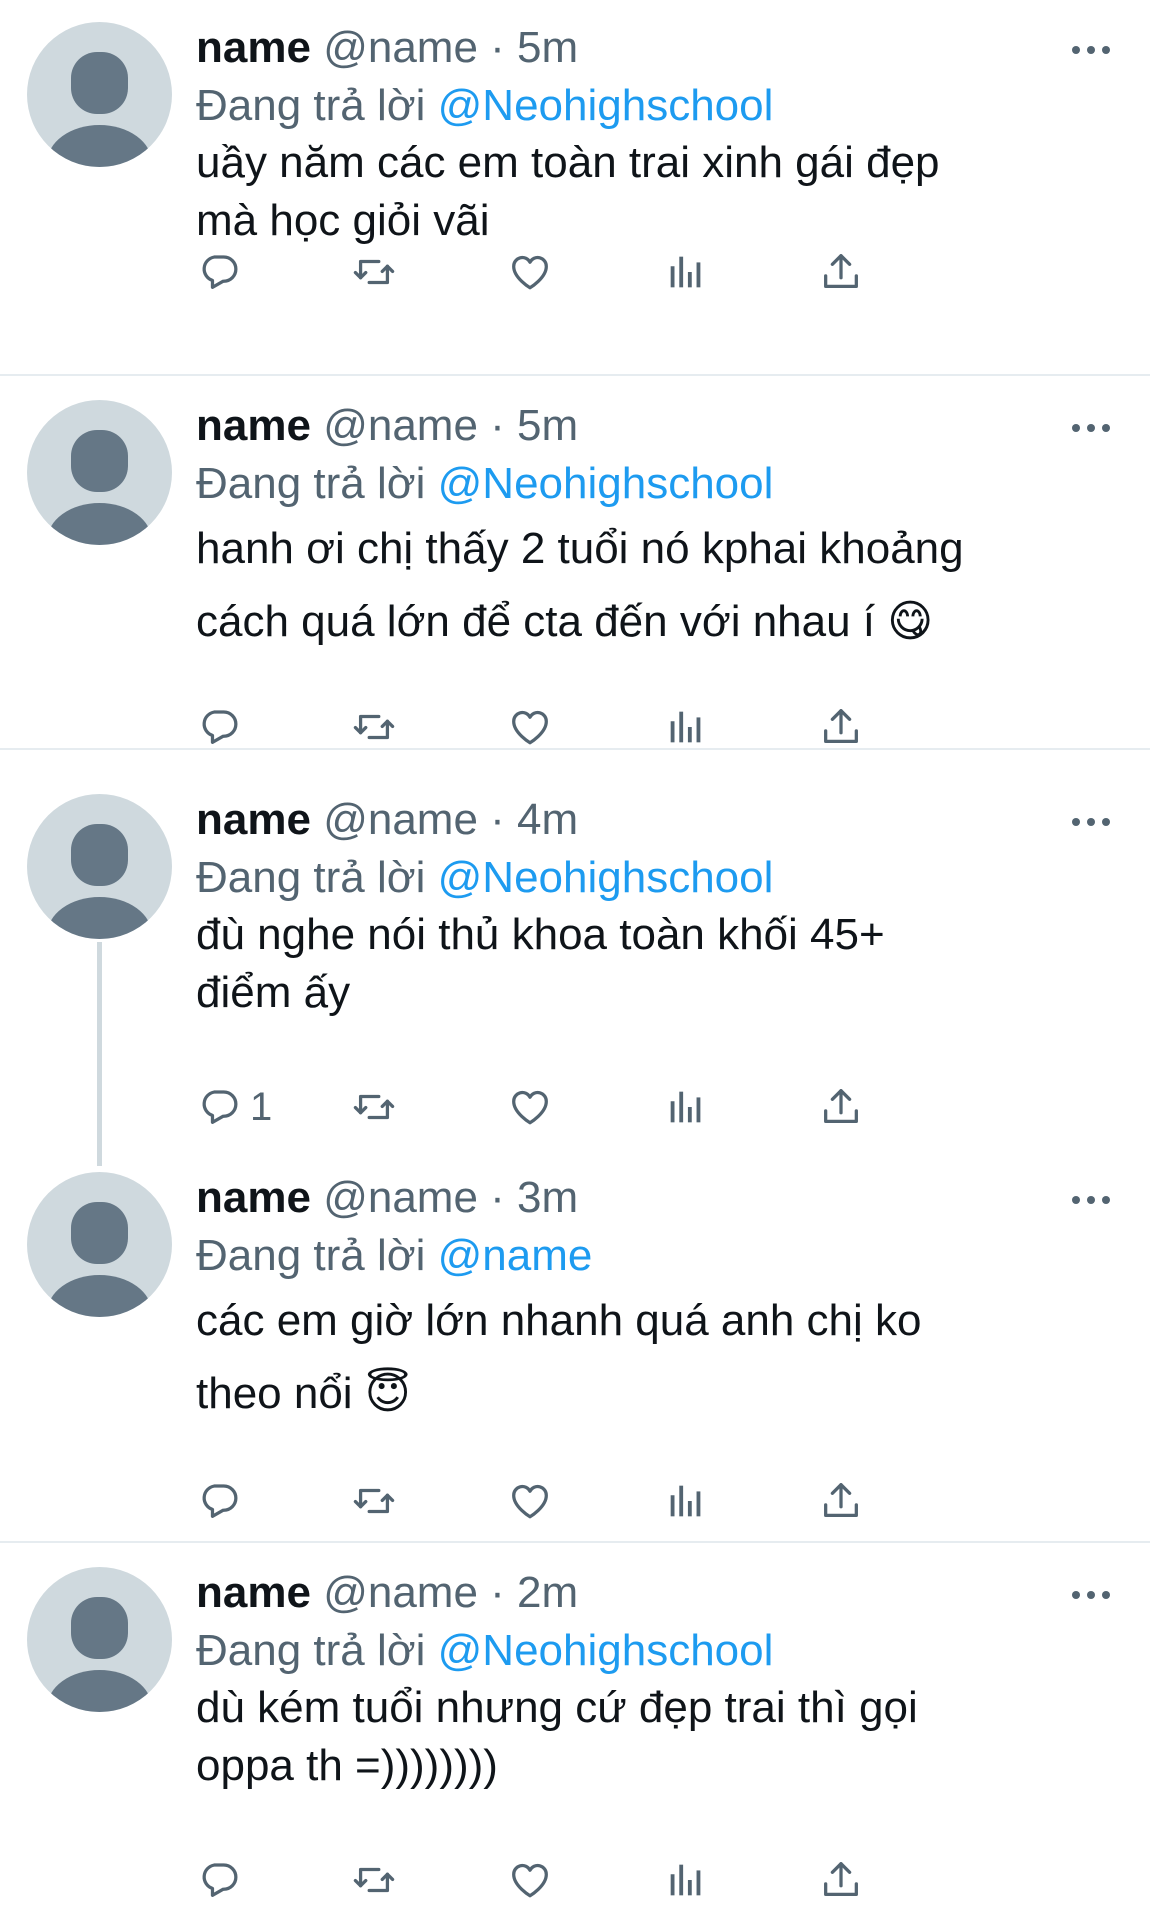 This screenshot has height=1920, width=1150. I want to click on avatar-head, so click(99, 83).